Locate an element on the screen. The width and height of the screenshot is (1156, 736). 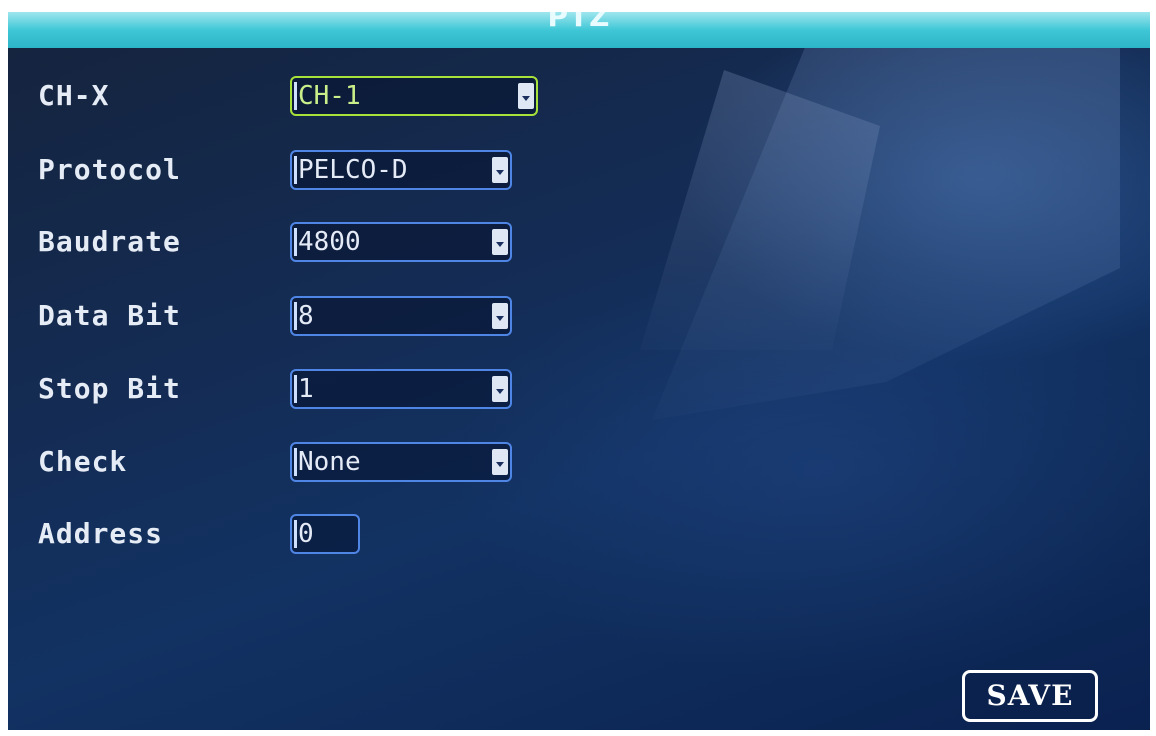
title-bar: PTZ is located at coordinates (579, 24).